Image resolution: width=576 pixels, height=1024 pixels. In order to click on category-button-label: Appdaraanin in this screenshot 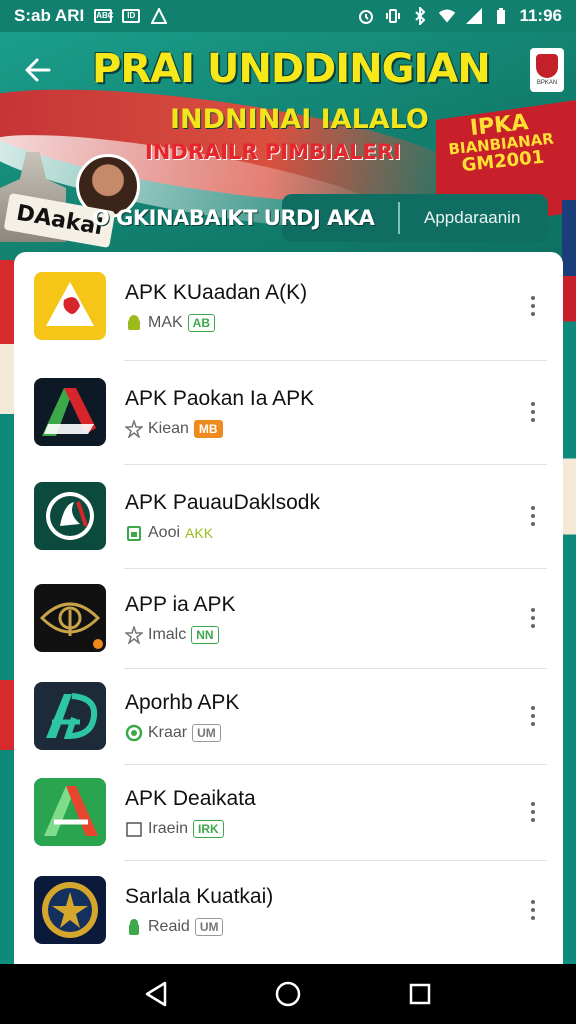, I will do `click(472, 217)`.